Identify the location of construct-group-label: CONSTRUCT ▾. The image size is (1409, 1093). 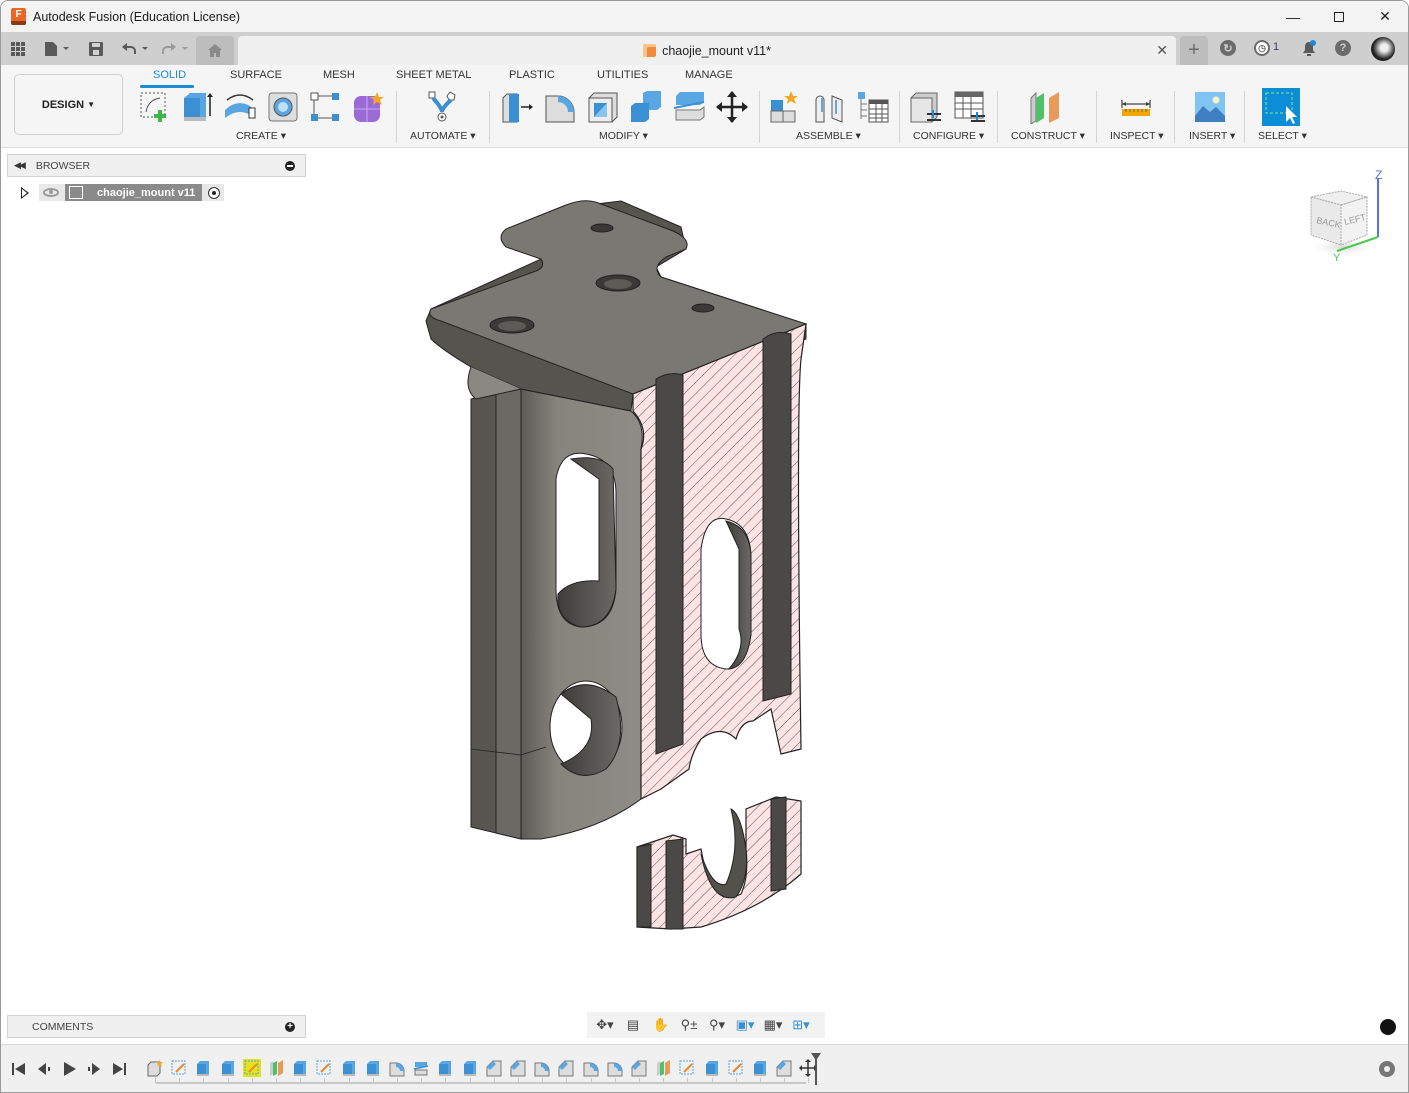
(1048, 136).